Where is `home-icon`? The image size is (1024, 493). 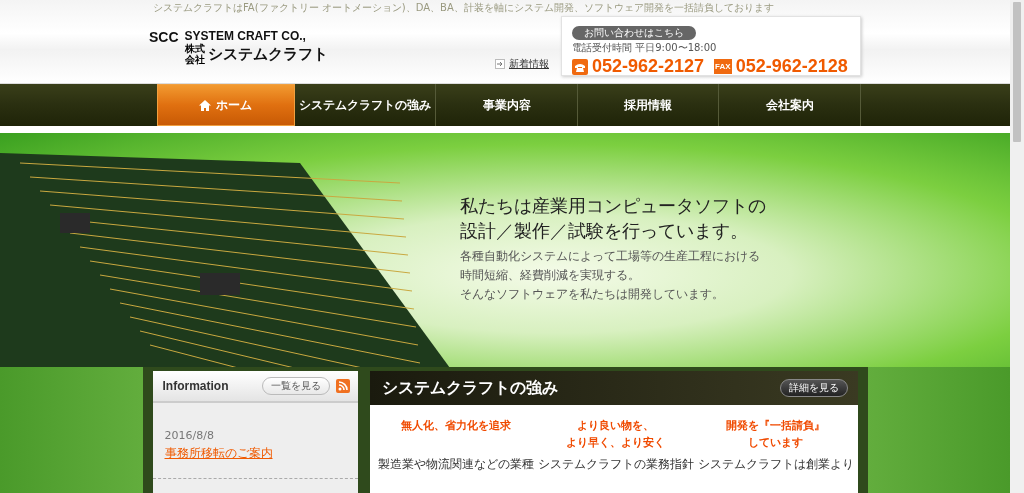
home-icon is located at coordinates (205, 105).